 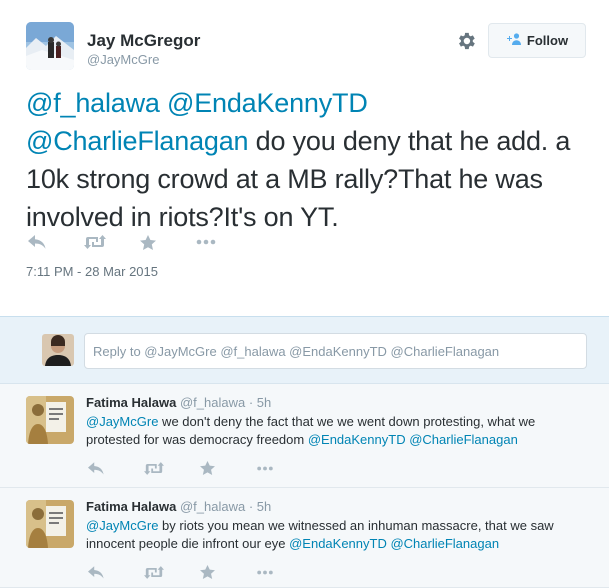 What do you see at coordinates (93, 103) in the screenshot?
I see `mention-link: @f_halawa` at bounding box center [93, 103].